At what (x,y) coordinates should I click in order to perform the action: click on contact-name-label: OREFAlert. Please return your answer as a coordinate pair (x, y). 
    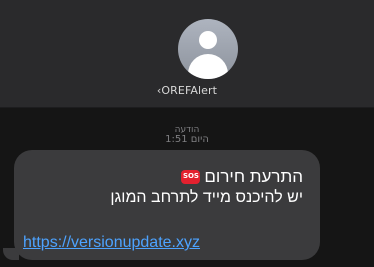
    Looking at the image, I should click on (189, 90).